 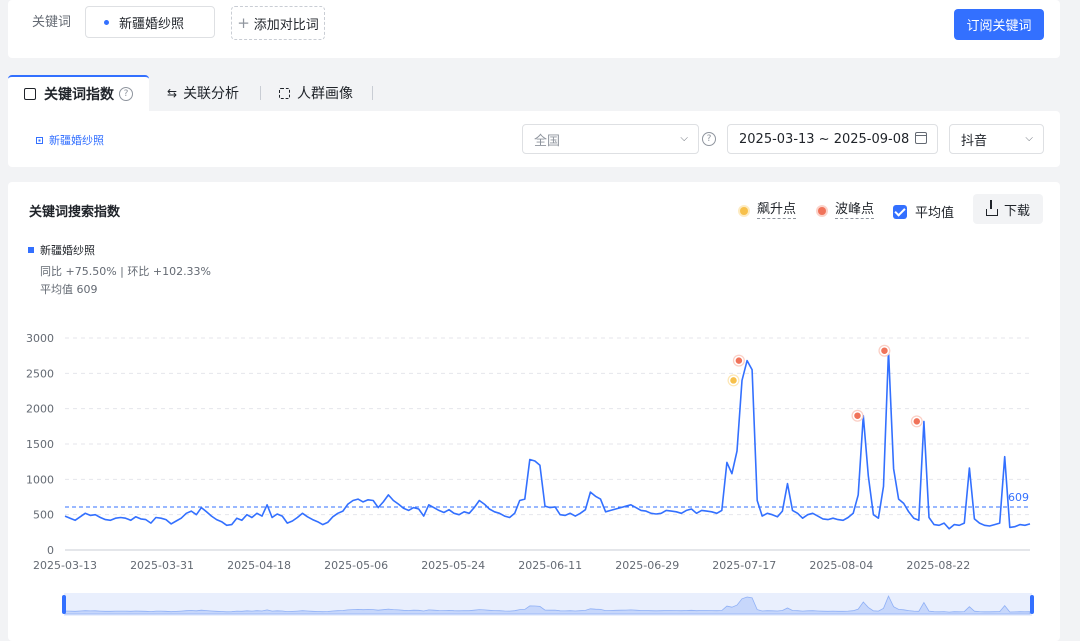 I want to click on x-tick-label: 2025-03-13, so click(x=65, y=565).